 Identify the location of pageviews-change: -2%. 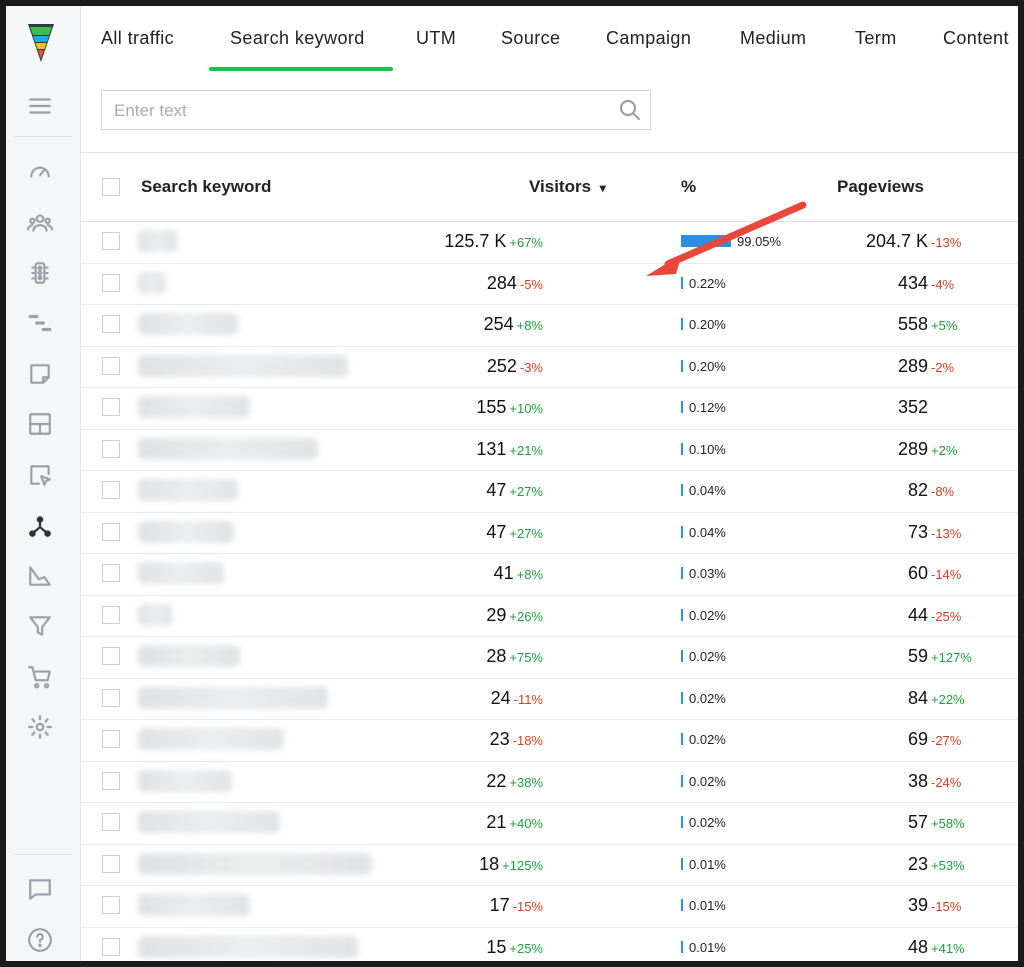
(943, 367).